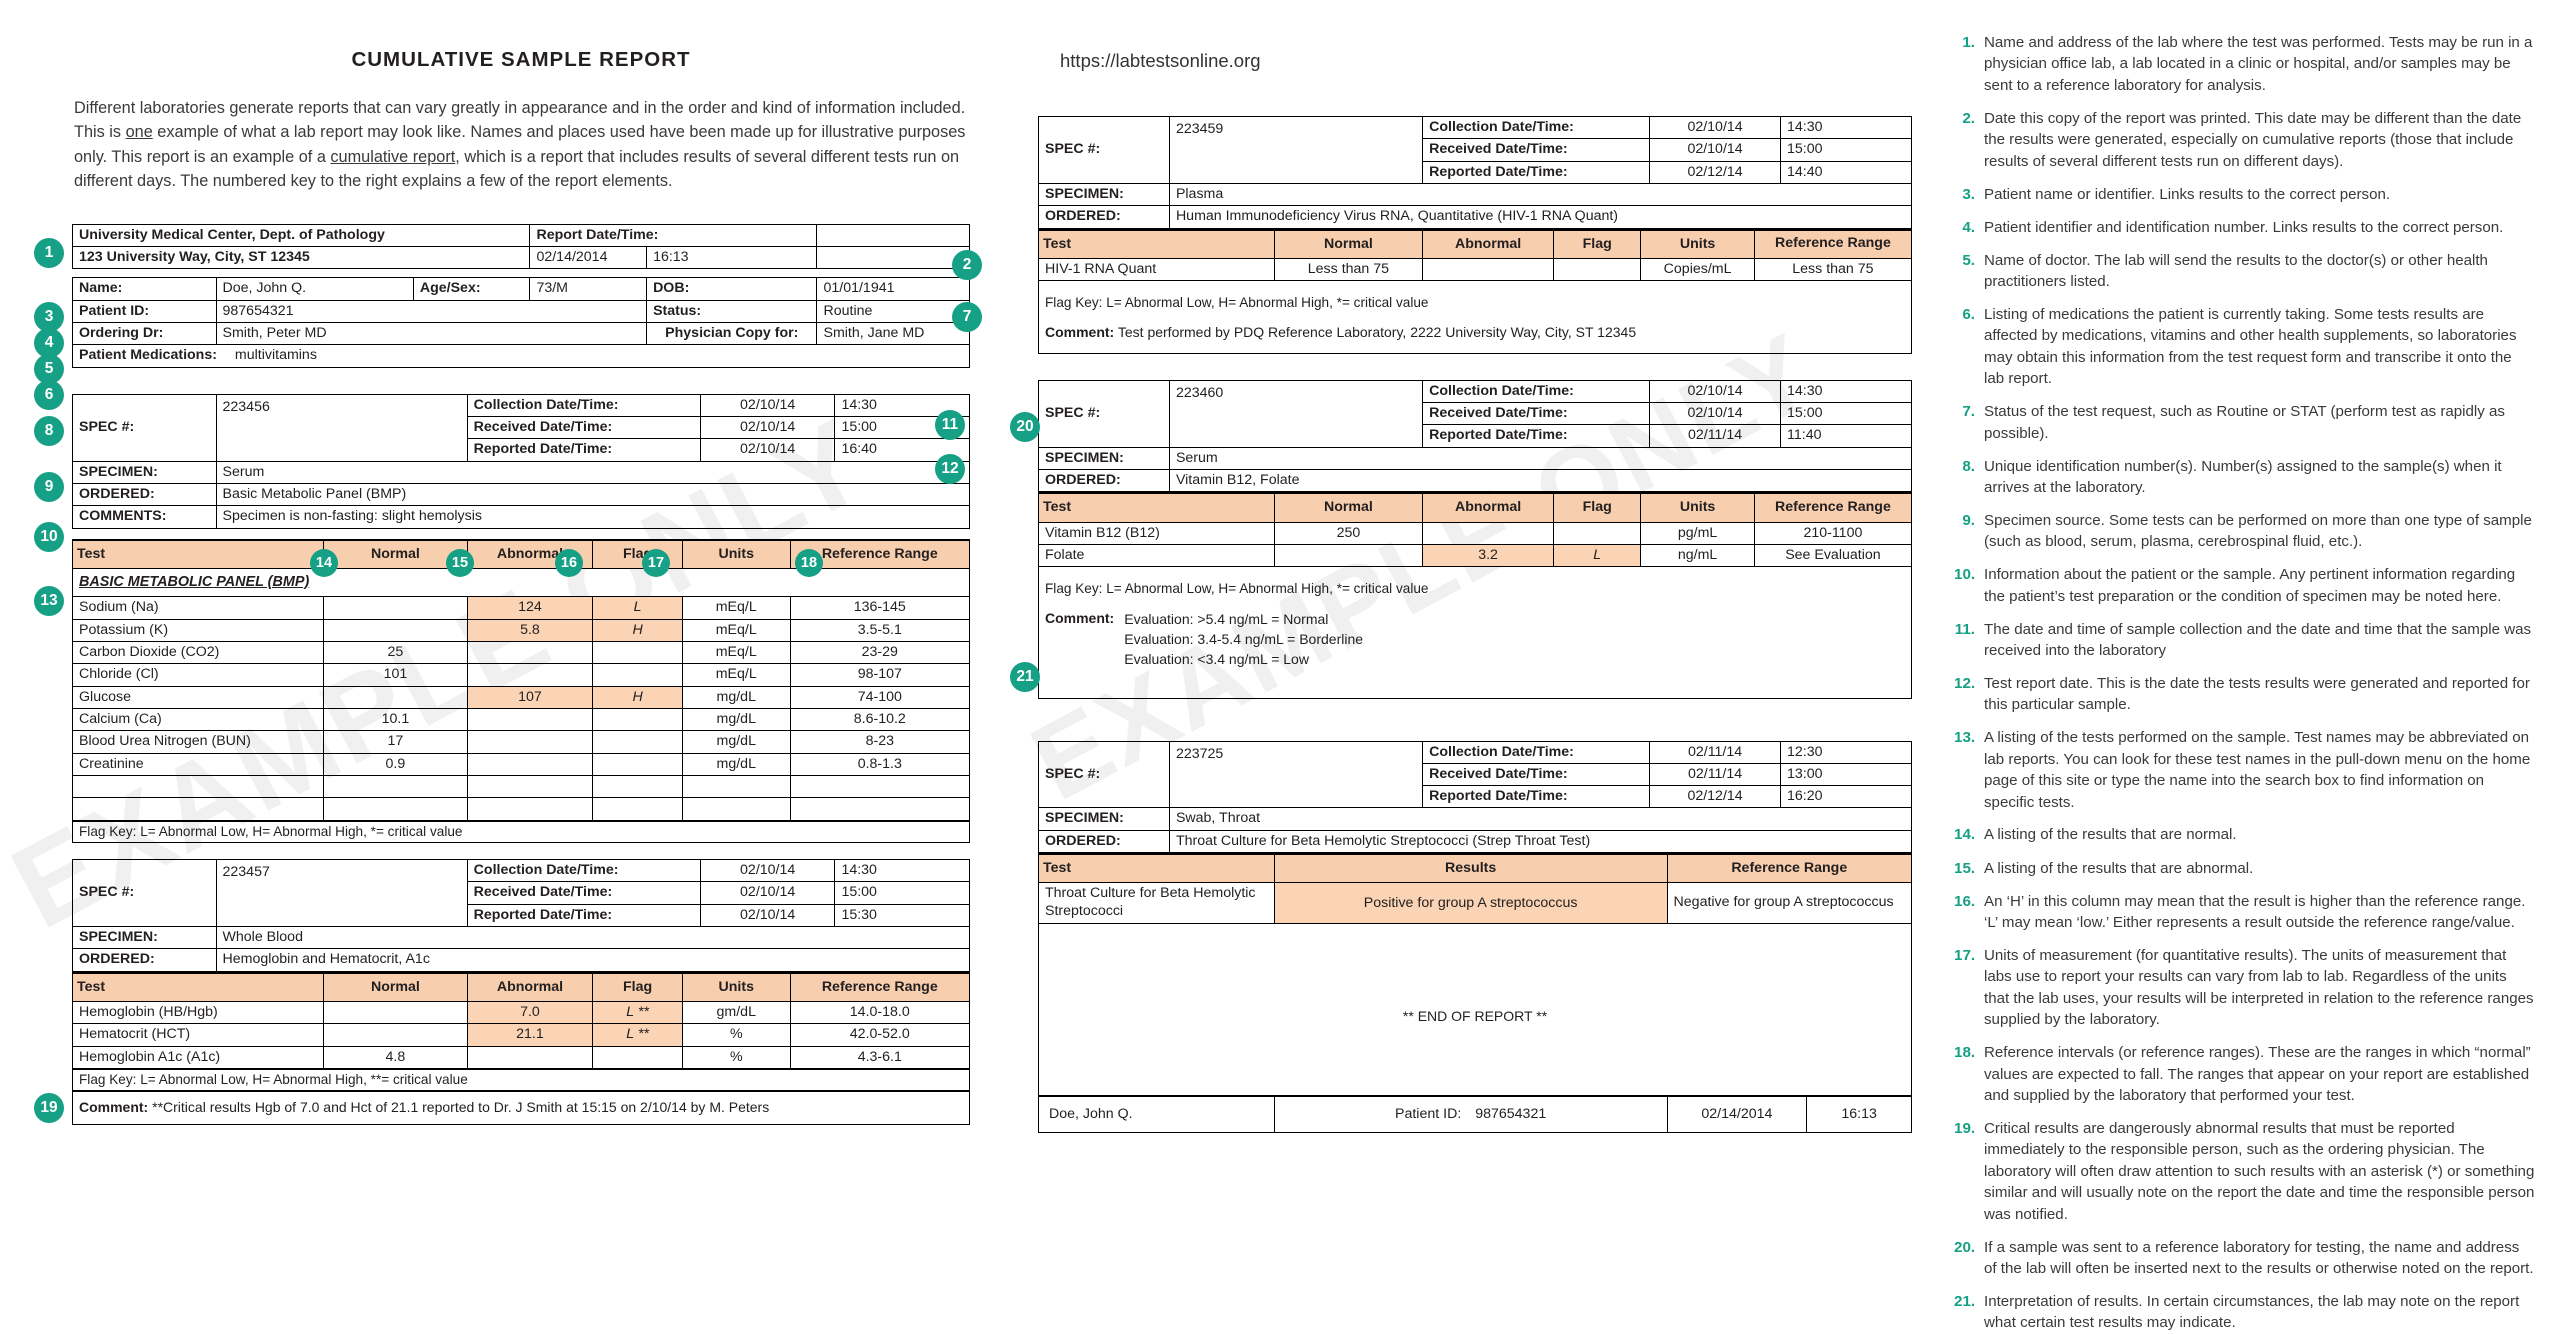  What do you see at coordinates (395, 786) in the screenshot?
I see `cell-normal` at bounding box center [395, 786].